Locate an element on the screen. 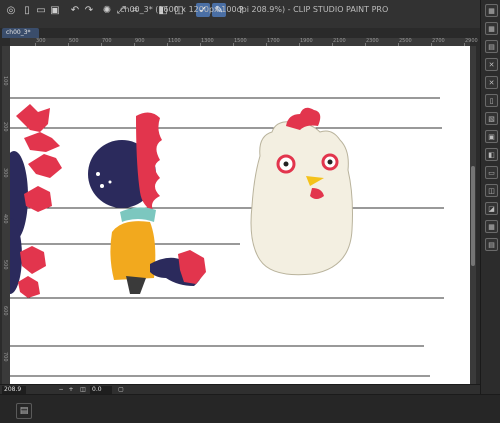 This screenshot has height=423, width=500. panel-10-icon: ▭ is located at coordinates (491, 172).